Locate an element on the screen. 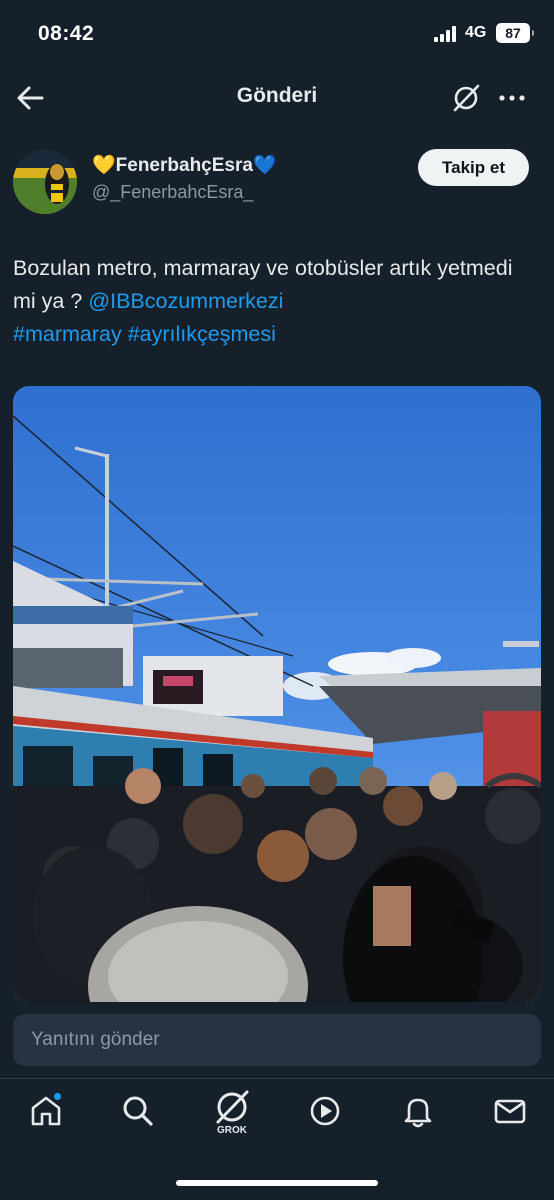 This screenshot has height=1200, width=554. avatar-image is located at coordinates (45, 182).